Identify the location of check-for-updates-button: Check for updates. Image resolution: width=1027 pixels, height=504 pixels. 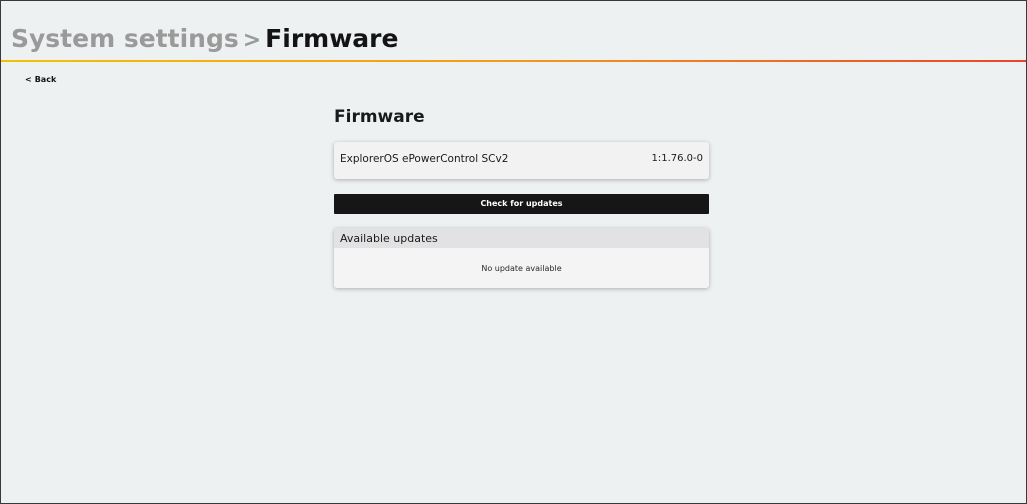
(521, 204).